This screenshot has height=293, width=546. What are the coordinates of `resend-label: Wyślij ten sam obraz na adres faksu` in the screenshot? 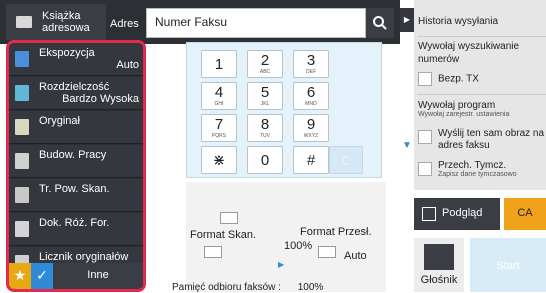 It's located at (491, 139).